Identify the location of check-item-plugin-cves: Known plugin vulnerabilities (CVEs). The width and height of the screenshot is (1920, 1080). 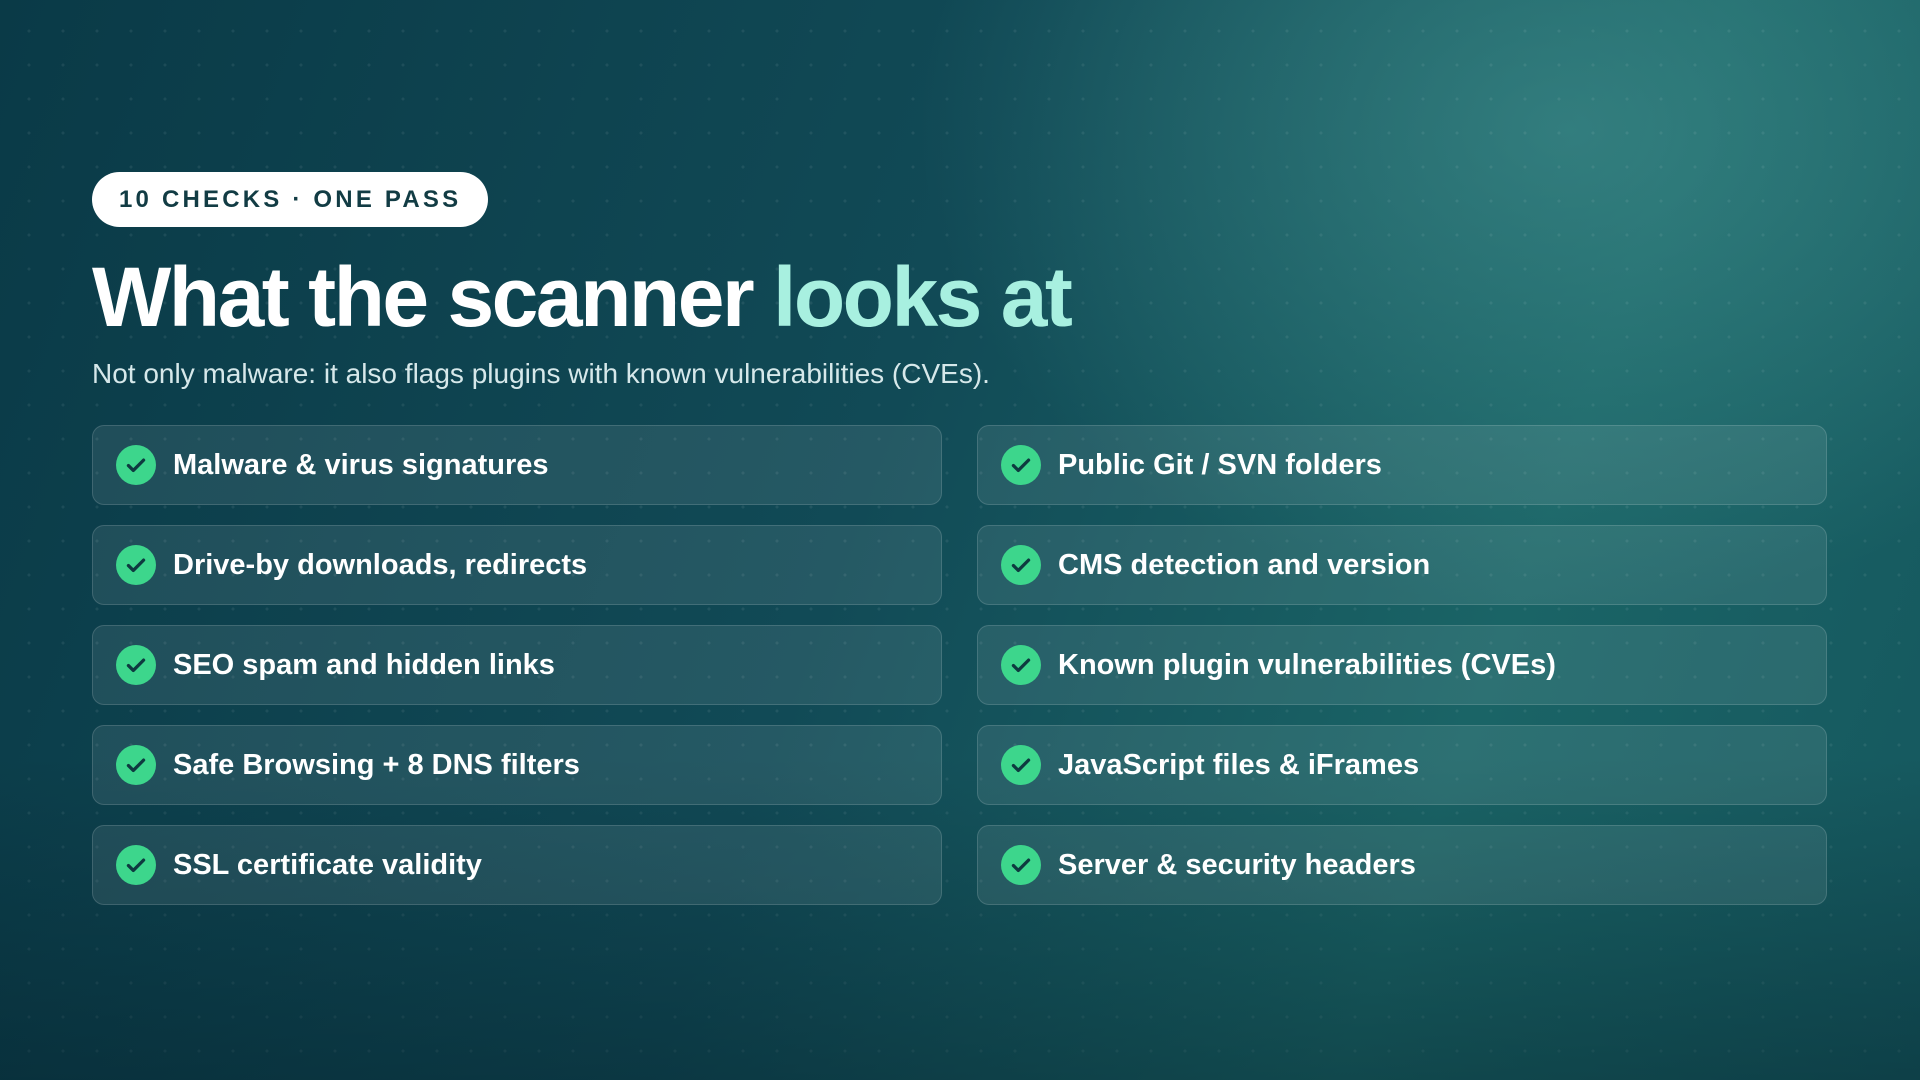
(1402, 665).